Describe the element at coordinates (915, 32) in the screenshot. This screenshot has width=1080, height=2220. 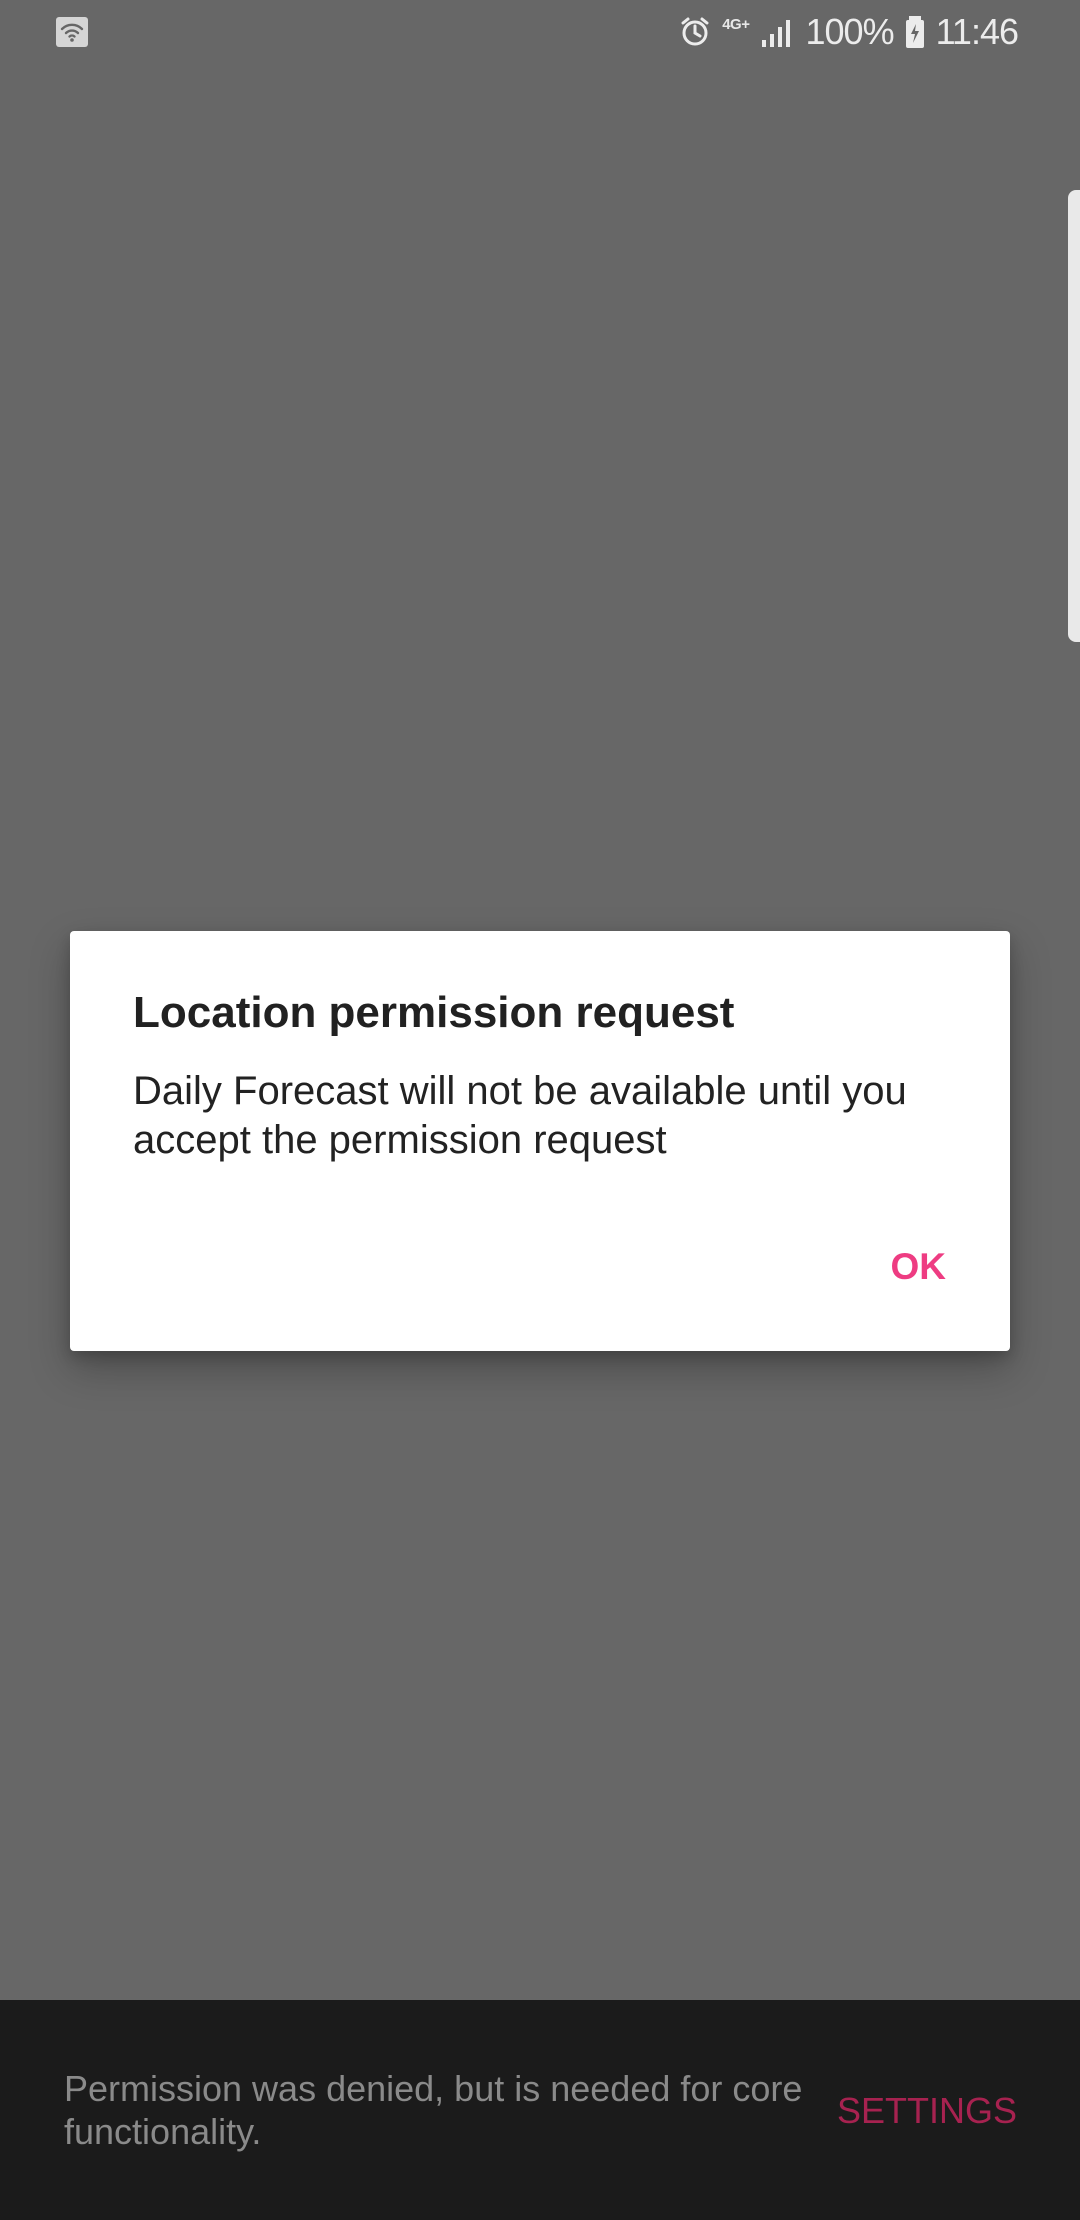
I see `battery-charging-icon` at that location.